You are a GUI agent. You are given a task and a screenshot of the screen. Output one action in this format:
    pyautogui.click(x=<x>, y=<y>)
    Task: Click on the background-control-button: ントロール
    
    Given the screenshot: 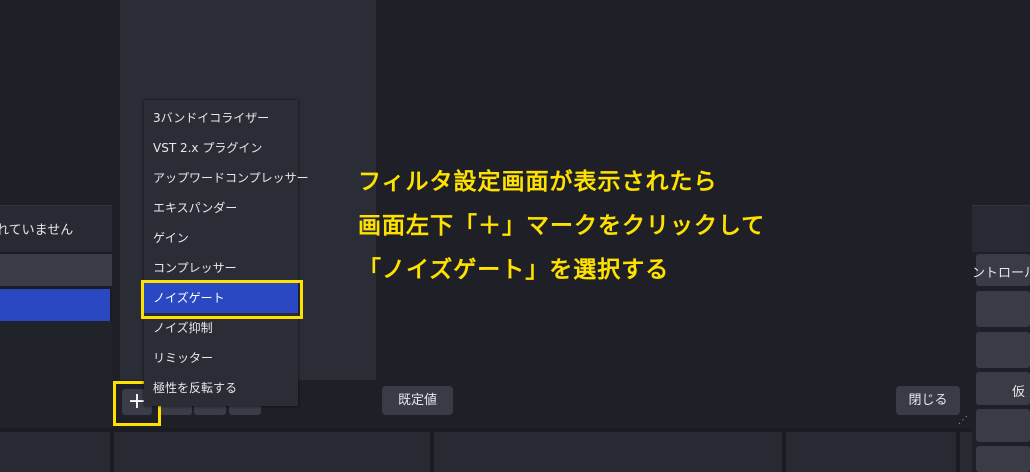 What is the action you would take?
    pyautogui.click(x=1001, y=270)
    